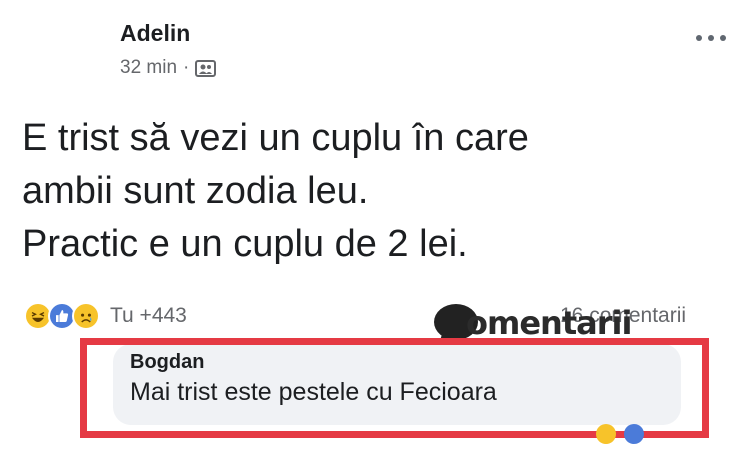 The height and width of the screenshot is (452, 751). What do you see at coordinates (606, 434) in the screenshot?
I see `comment-haha-icon` at bounding box center [606, 434].